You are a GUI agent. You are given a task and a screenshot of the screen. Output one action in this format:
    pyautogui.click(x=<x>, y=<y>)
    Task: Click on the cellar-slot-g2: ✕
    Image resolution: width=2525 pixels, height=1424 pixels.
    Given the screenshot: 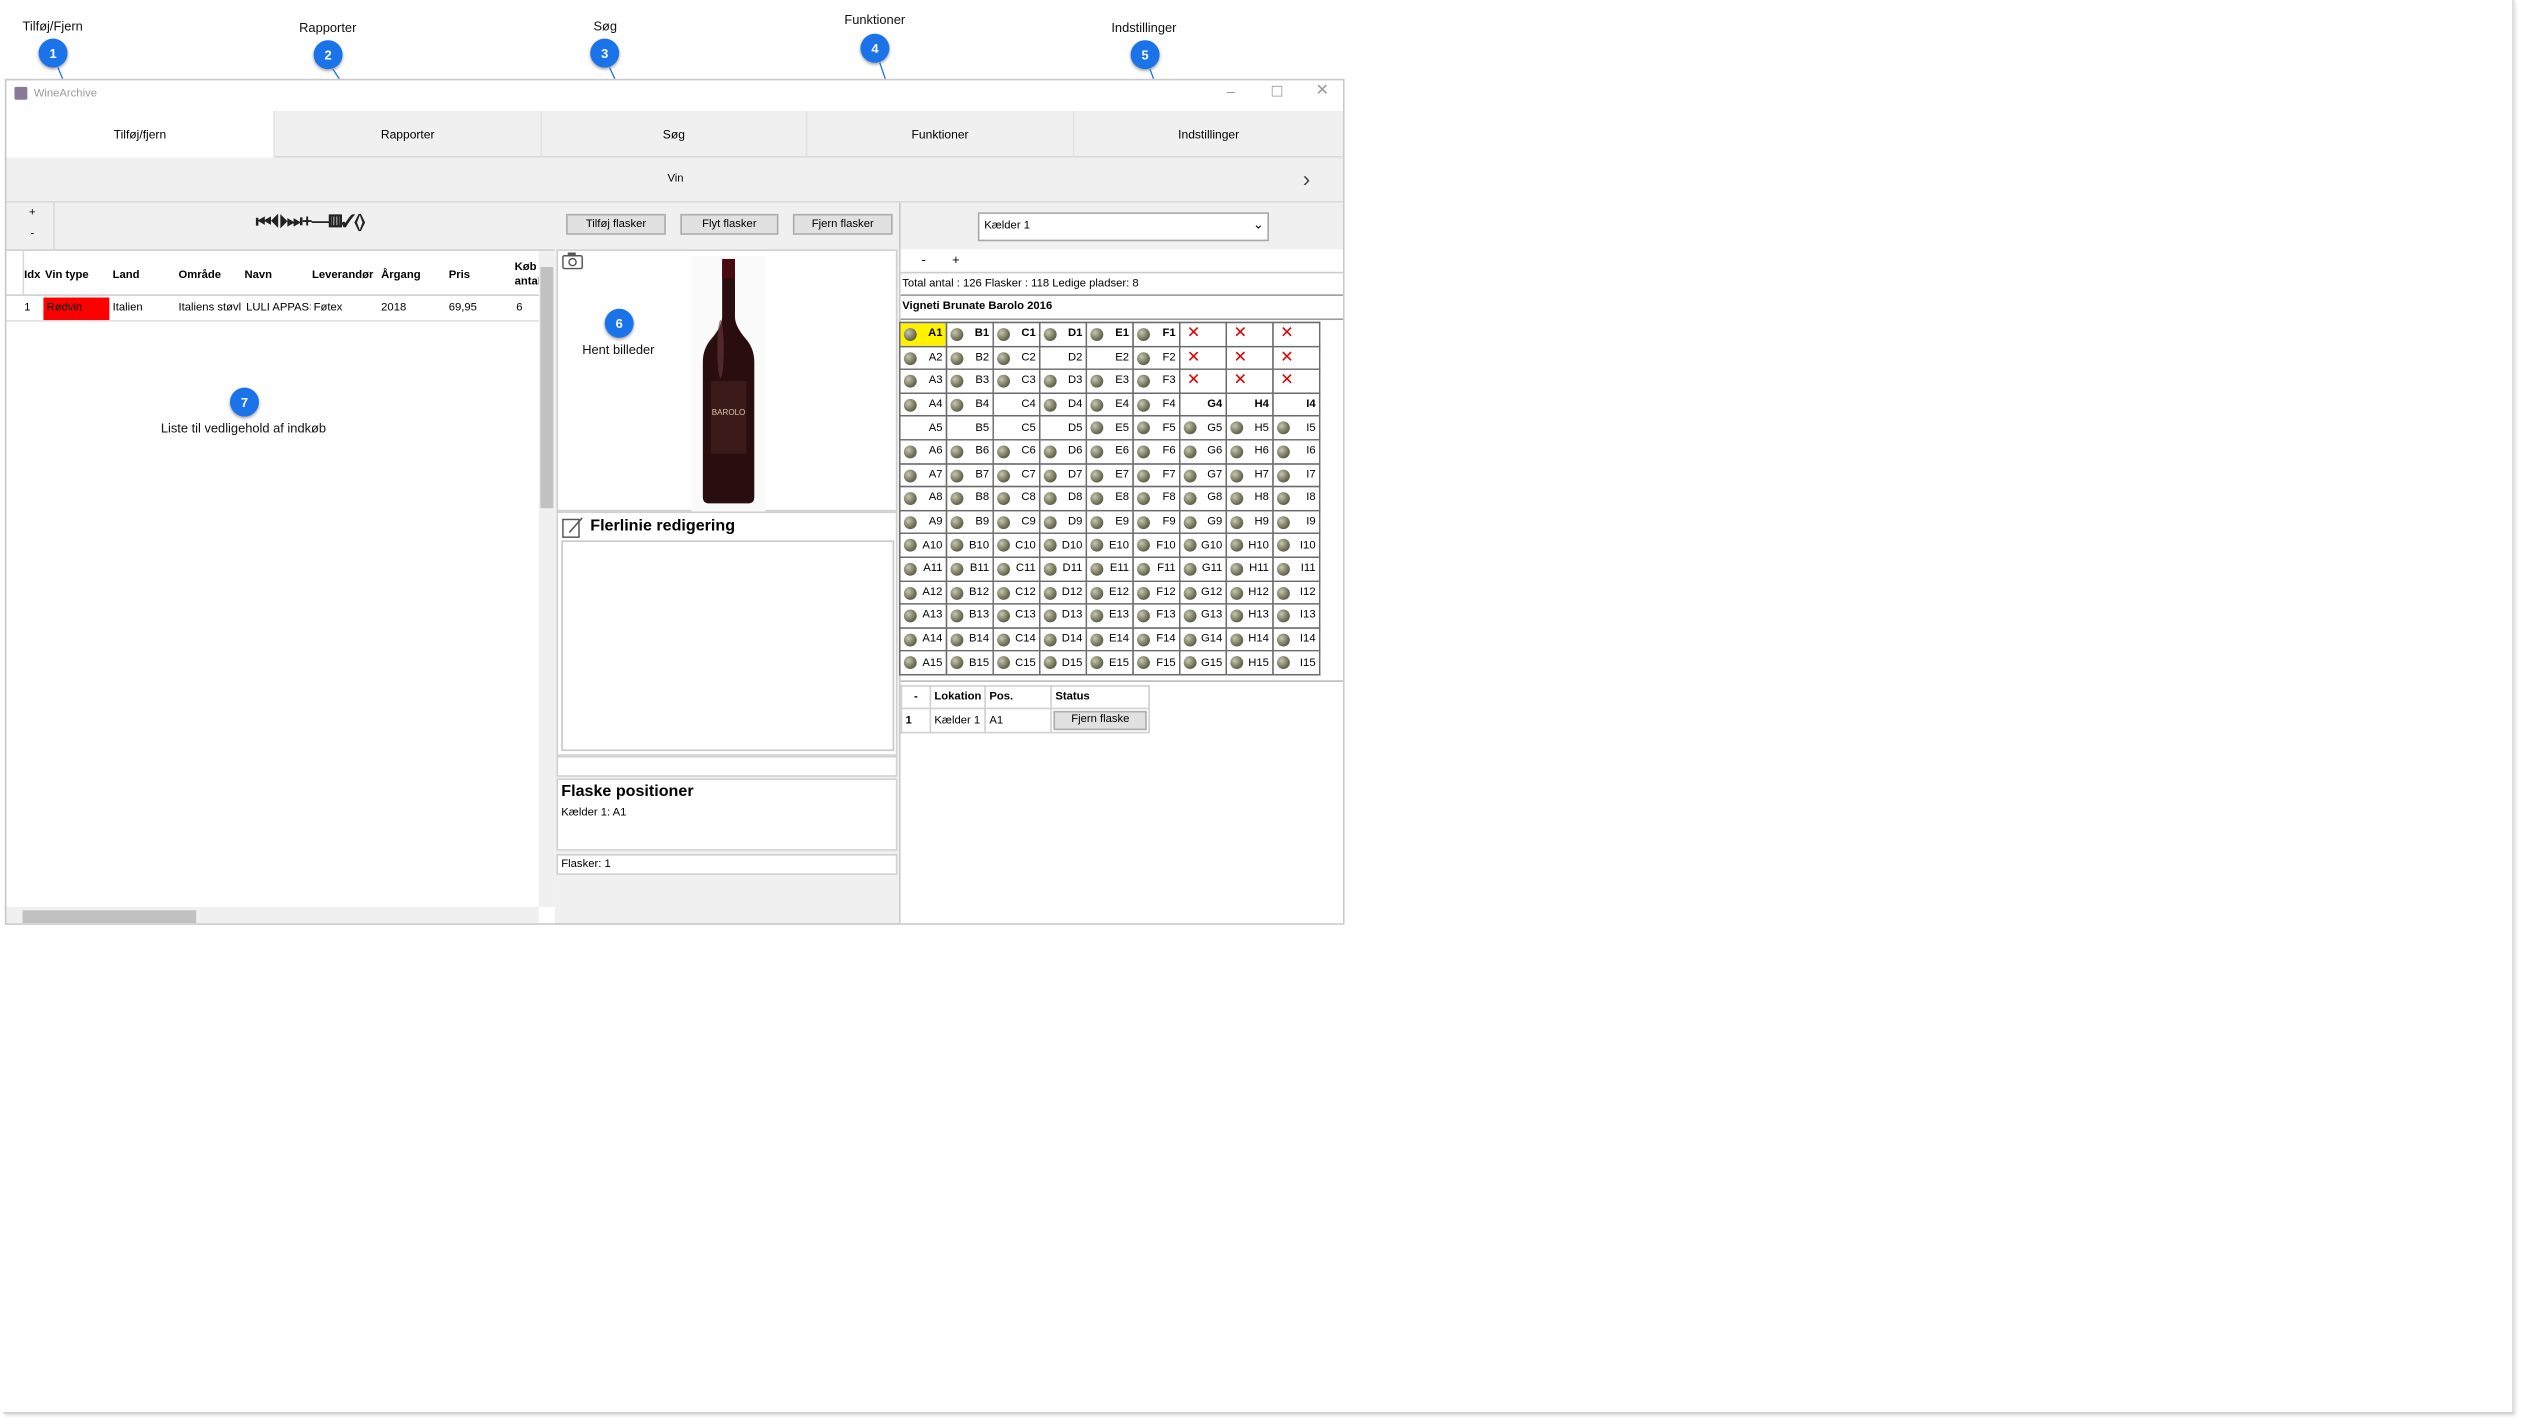 What is the action you would take?
    pyautogui.click(x=1203, y=358)
    